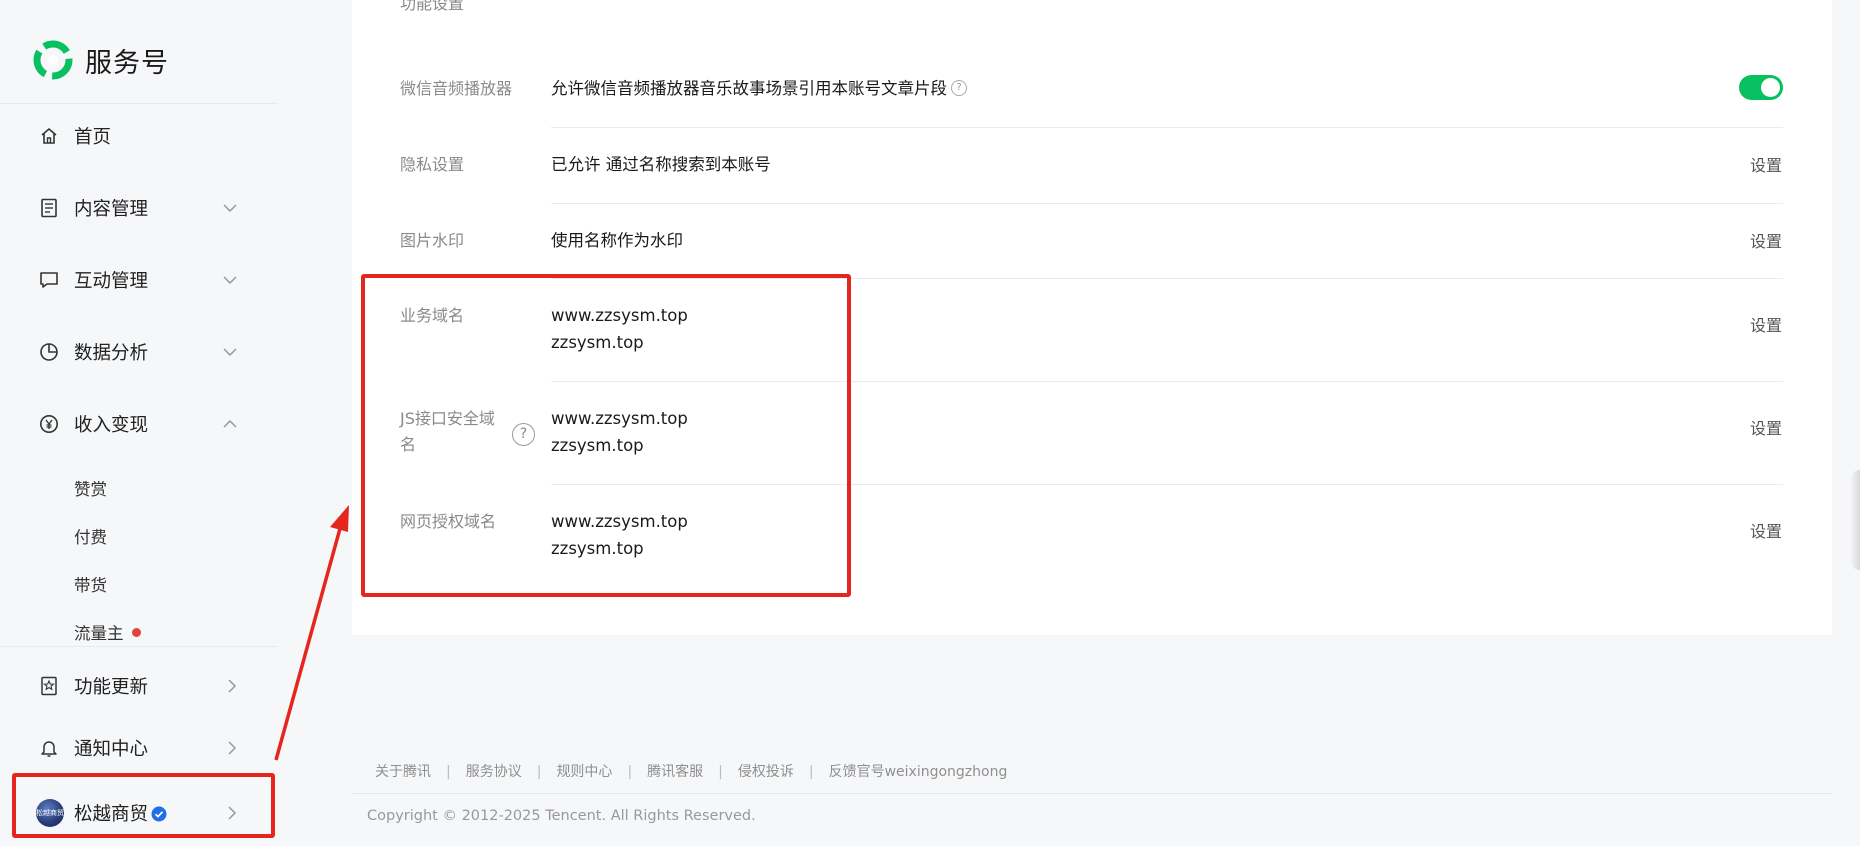  Describe the element at coordinates (456, 88) in the screenshot. I see `setting-label-audio-player: 微信音频播放器` at that location.